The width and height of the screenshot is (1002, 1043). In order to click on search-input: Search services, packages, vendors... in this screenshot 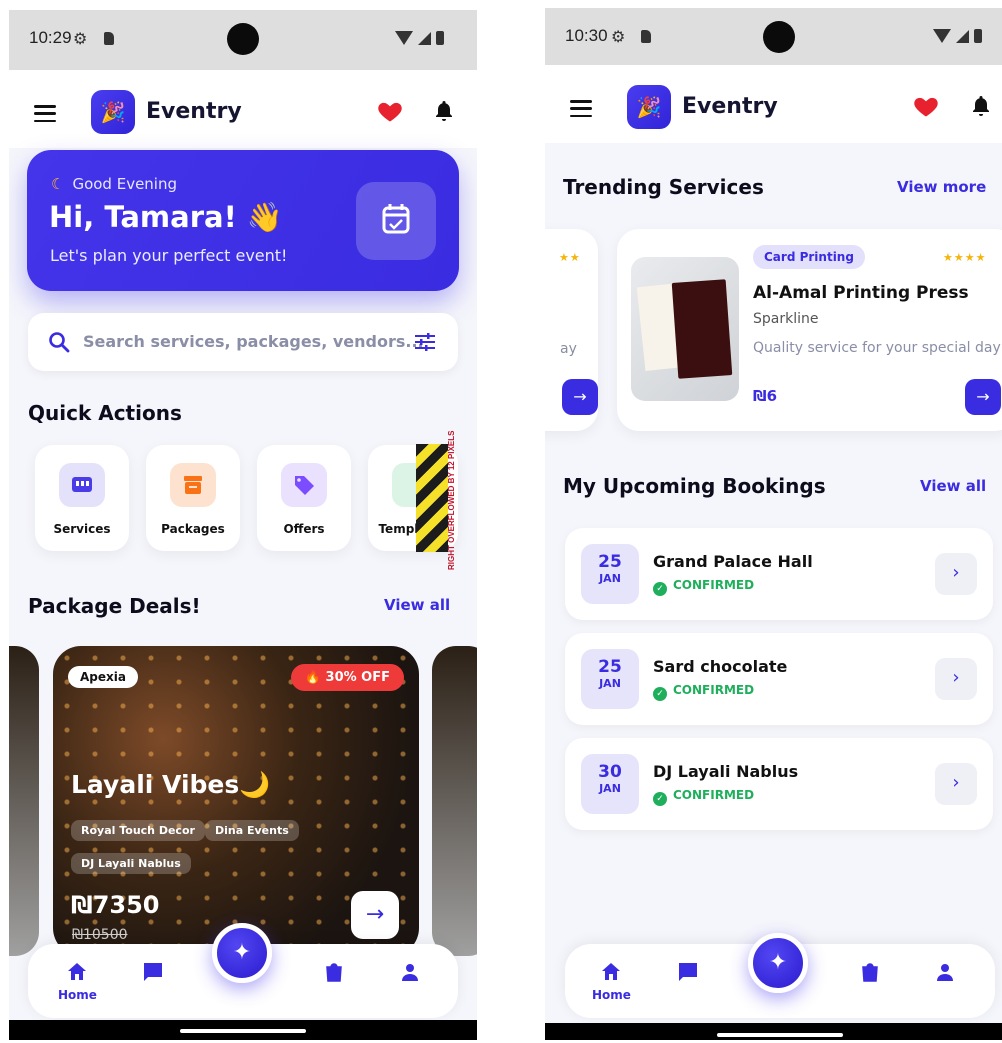, I will do `click(253, 341)`.